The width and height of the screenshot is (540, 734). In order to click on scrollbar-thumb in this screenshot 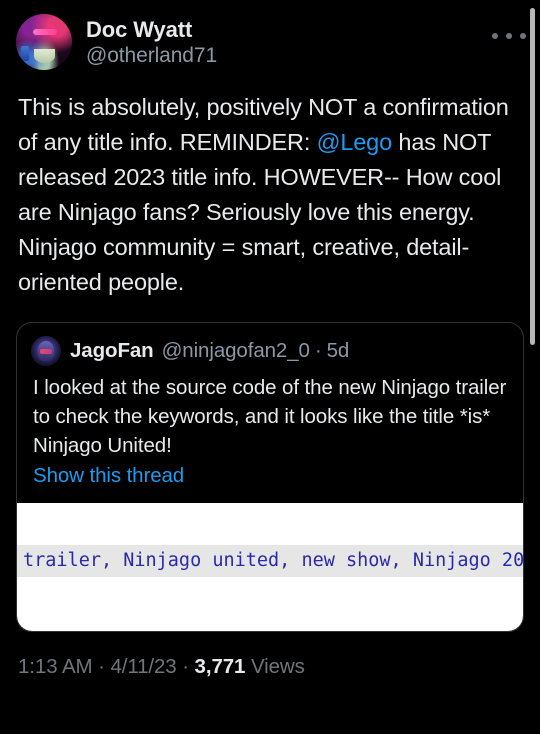, I will do `click(532, 176)`.